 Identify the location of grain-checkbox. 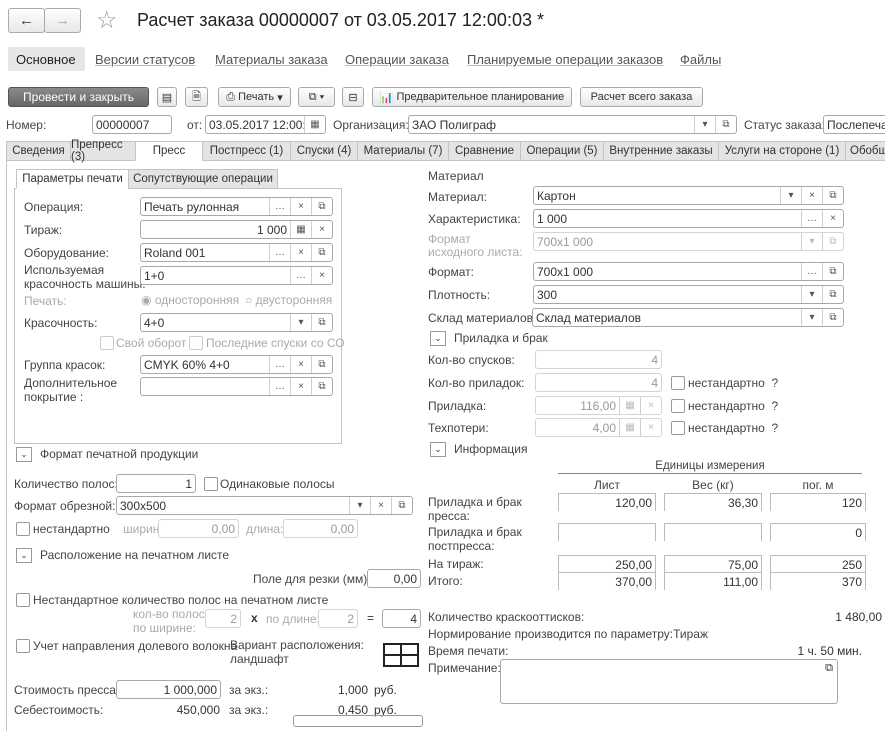
(23, 646).